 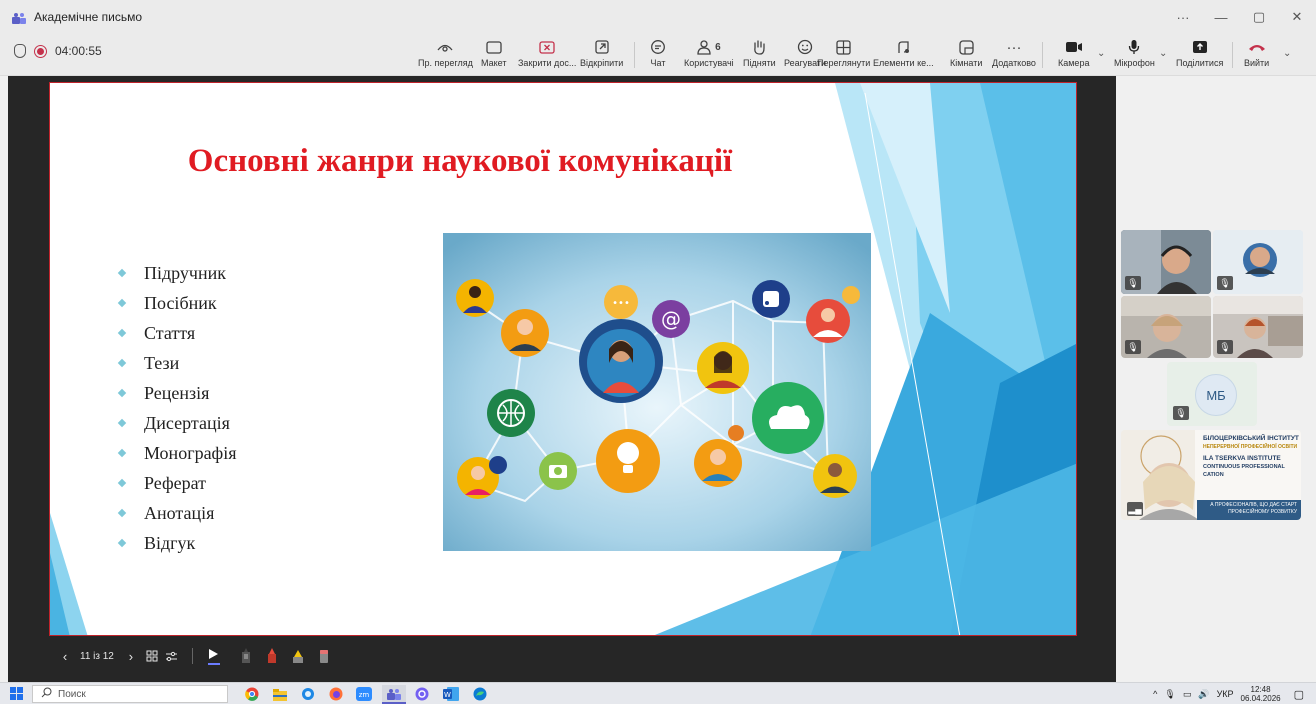 I want to click on raise-hand-button: Підняти, so click(x=759, y=55).